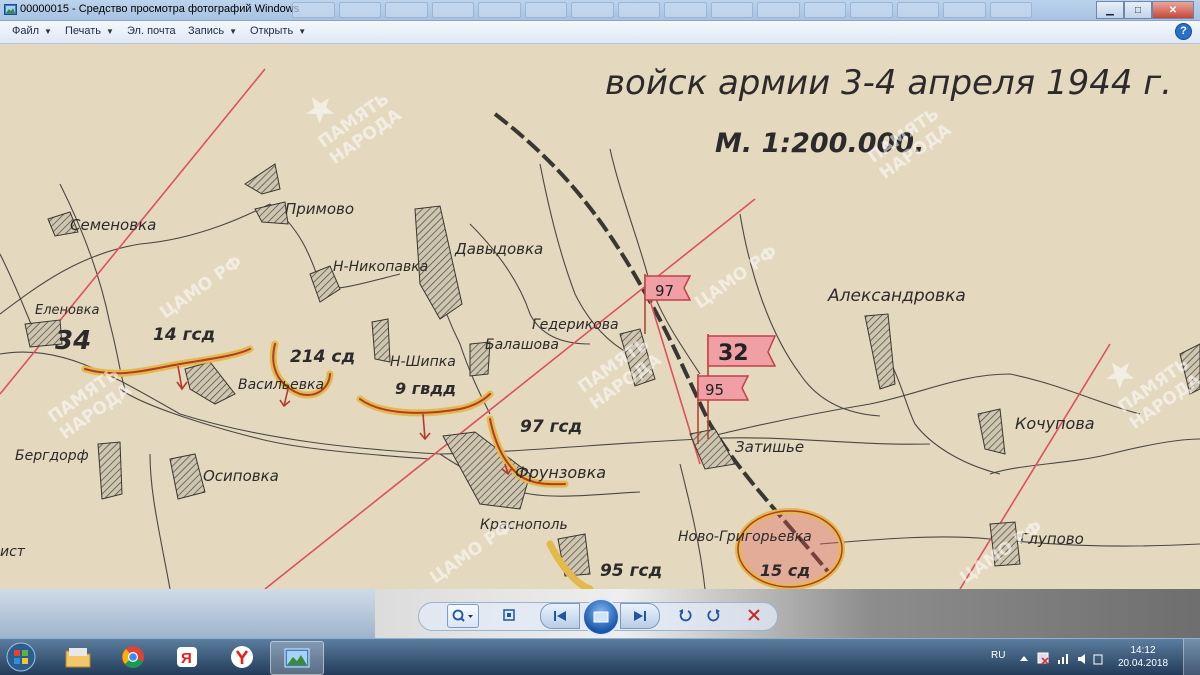  Describe the element at coordinates (1138, 10) in the screenshot. I see `maximize-button: □` at that location.